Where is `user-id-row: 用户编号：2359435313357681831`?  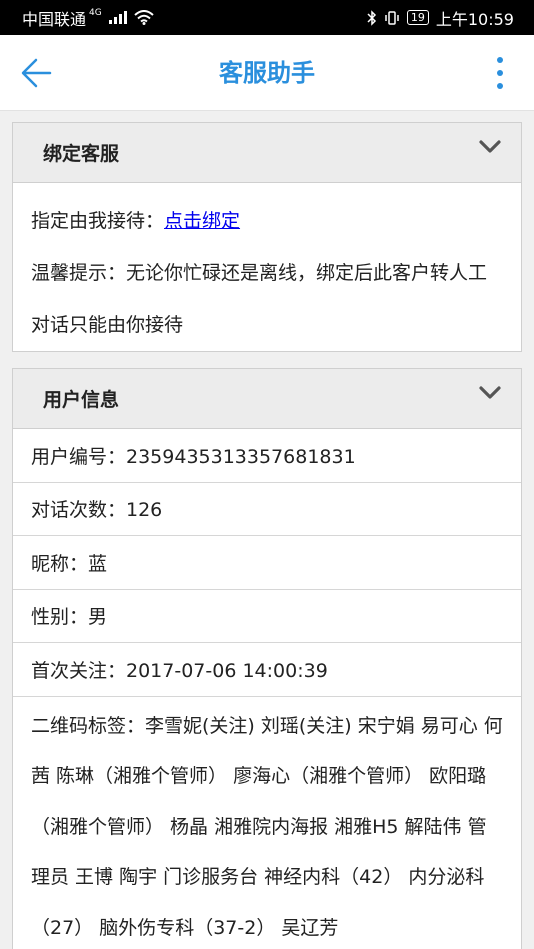 user-id-row: 用户编号：2359435313357681831 is located at coordinates (267, 456).